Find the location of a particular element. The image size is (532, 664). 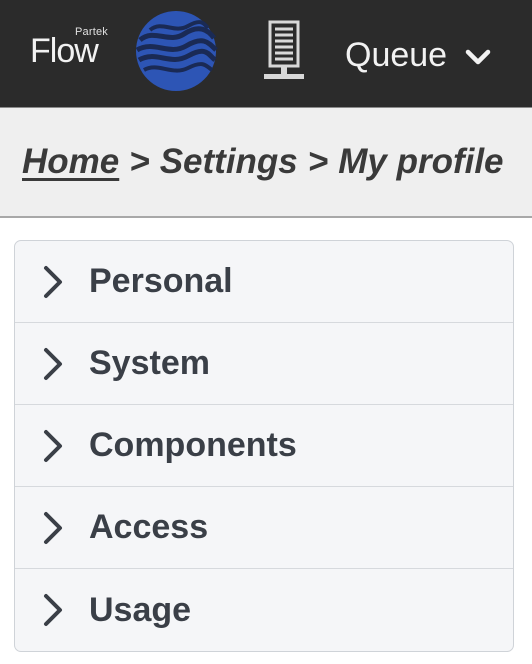

accordion-item-label: Access is located at coordinates (149, 527).